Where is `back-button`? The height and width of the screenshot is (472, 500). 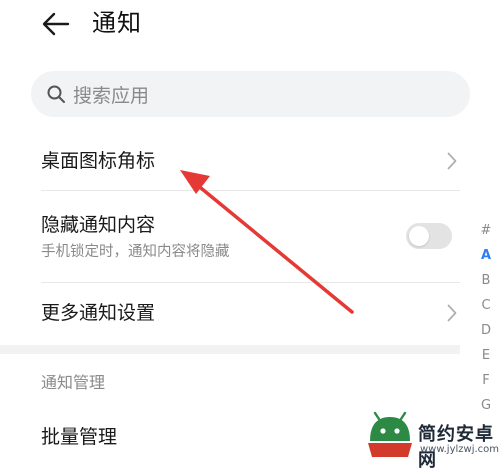 back-button is located at coordinates (56, 24).